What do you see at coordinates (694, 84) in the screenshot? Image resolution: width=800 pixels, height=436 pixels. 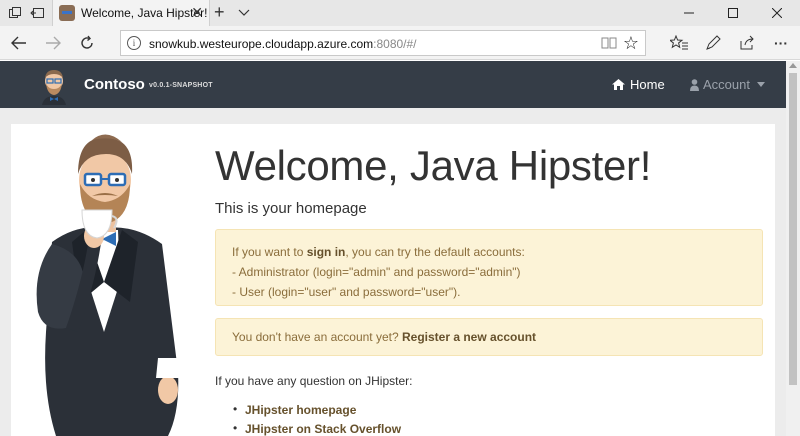 I see `user-icon` at bounding box center [694, 84].